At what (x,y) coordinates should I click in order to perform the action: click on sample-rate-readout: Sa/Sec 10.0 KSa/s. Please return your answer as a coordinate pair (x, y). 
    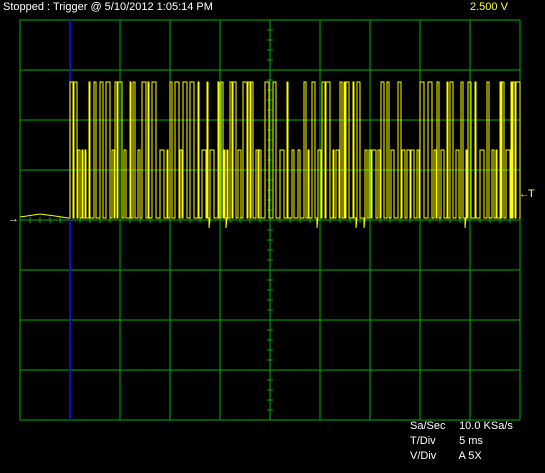
    Looking at the image, I should click on (461, 426).